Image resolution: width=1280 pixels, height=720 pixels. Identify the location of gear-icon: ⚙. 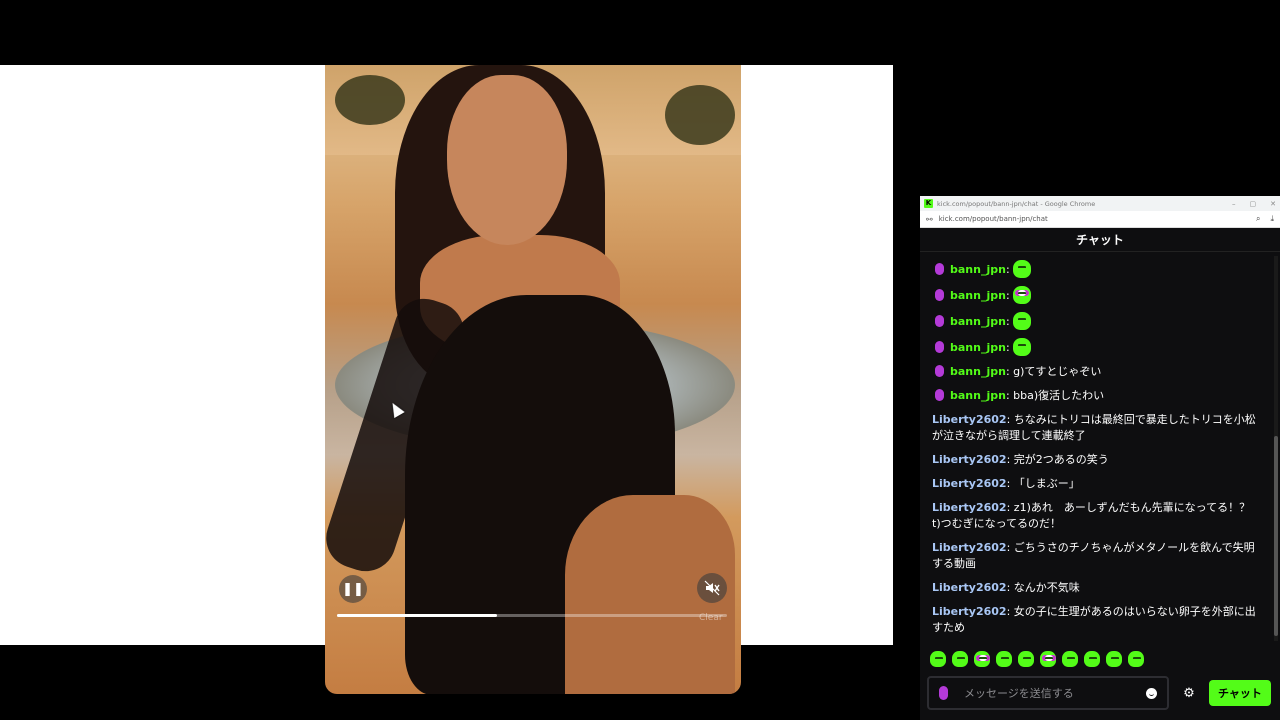
(1189, 693).